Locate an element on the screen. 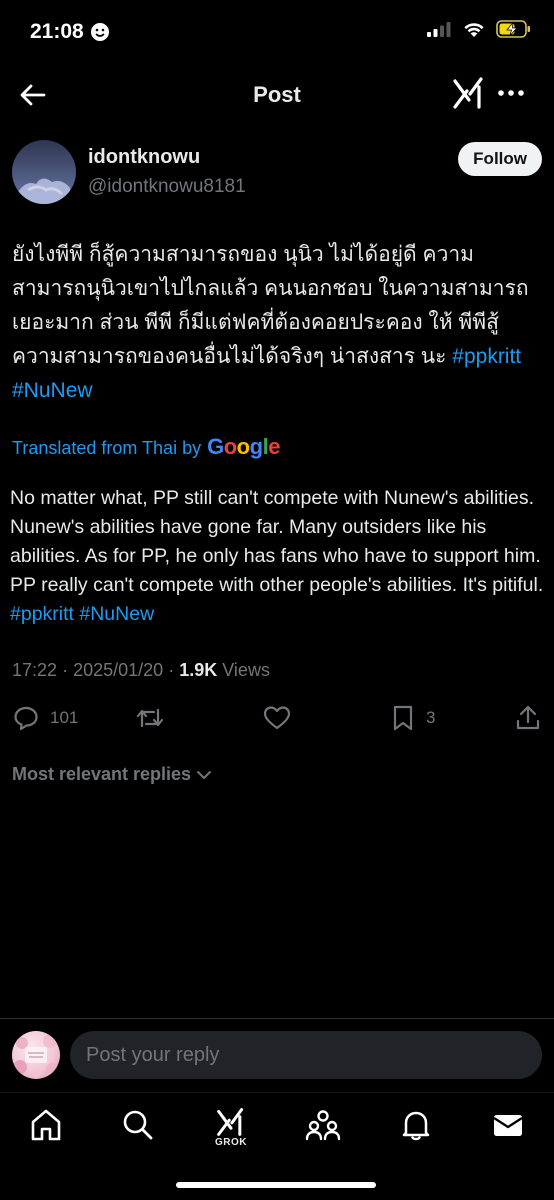 This screenshot has width=554, height=1200. hashtag-ppkritt-translation: #ppkritt is located at coordinates (42, 614).